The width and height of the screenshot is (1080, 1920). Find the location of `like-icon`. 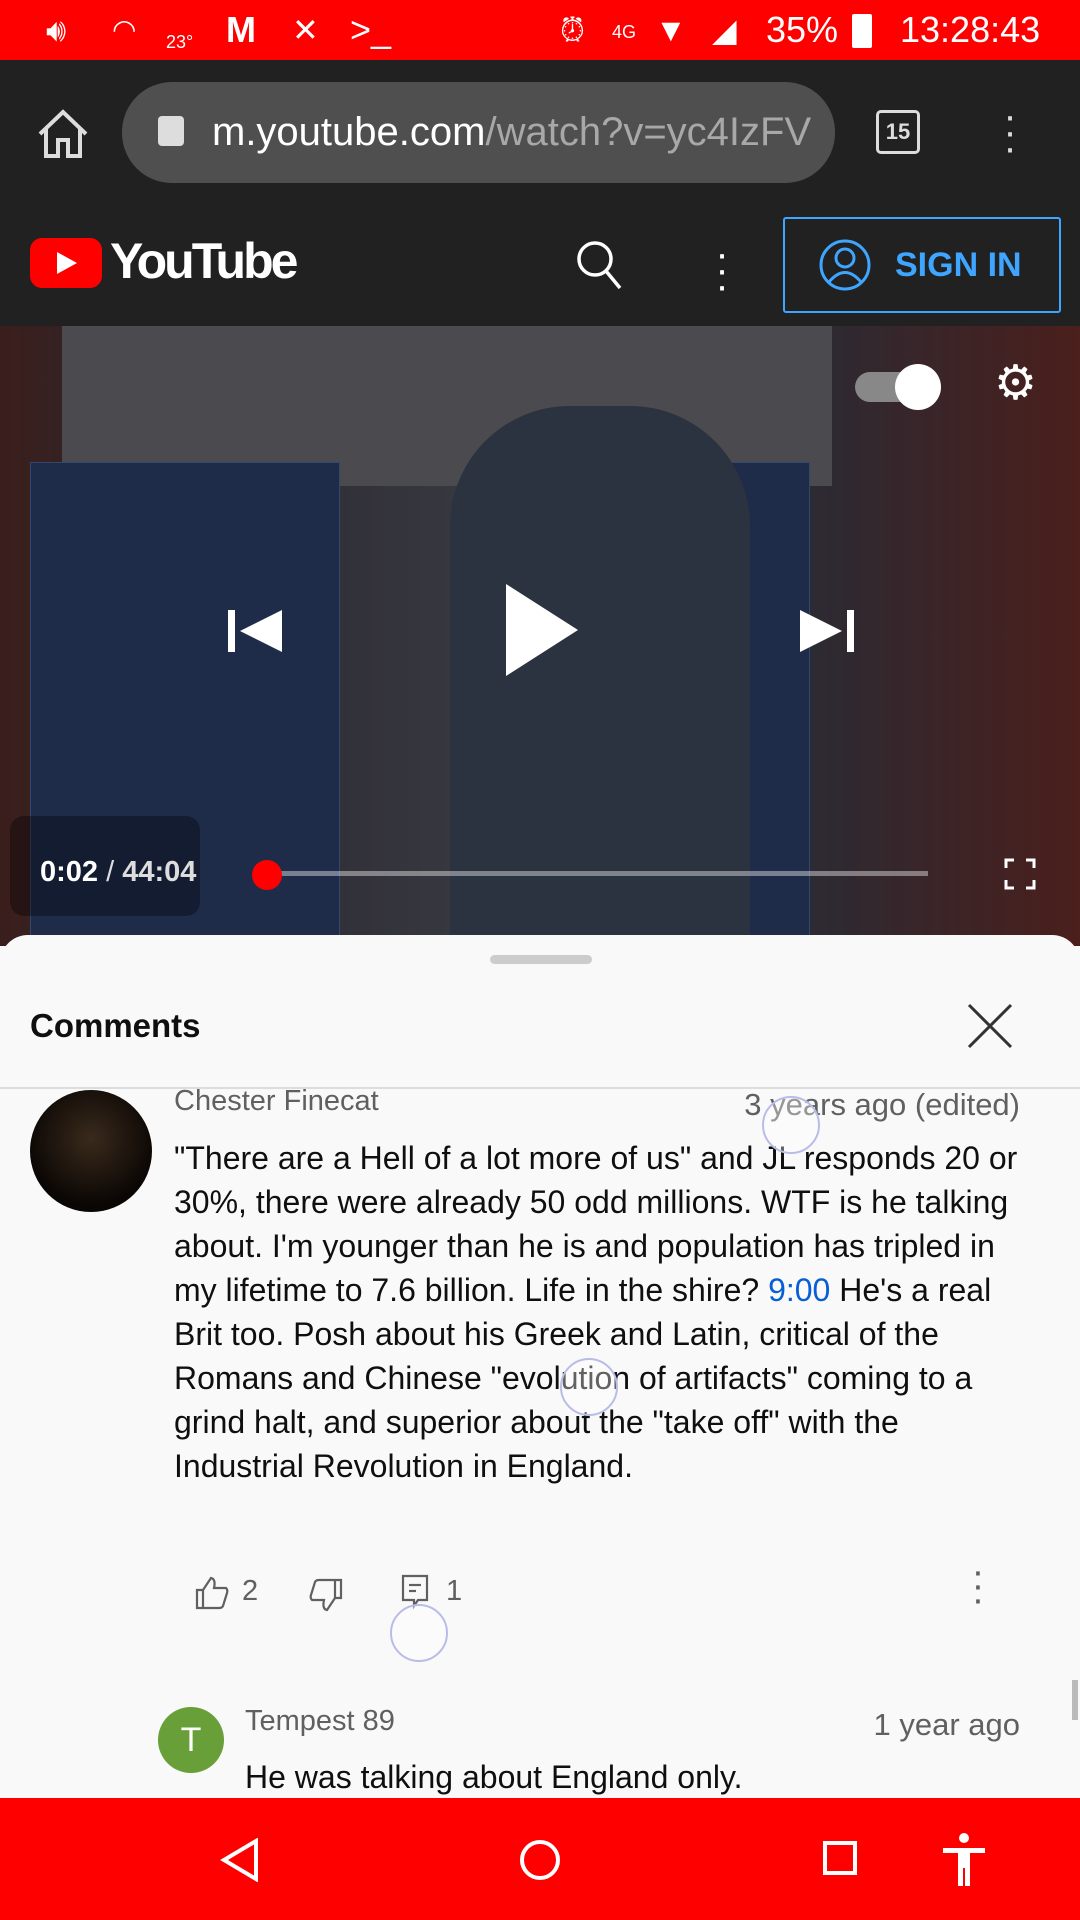

like-icon is located at coordinates (212, 1593).